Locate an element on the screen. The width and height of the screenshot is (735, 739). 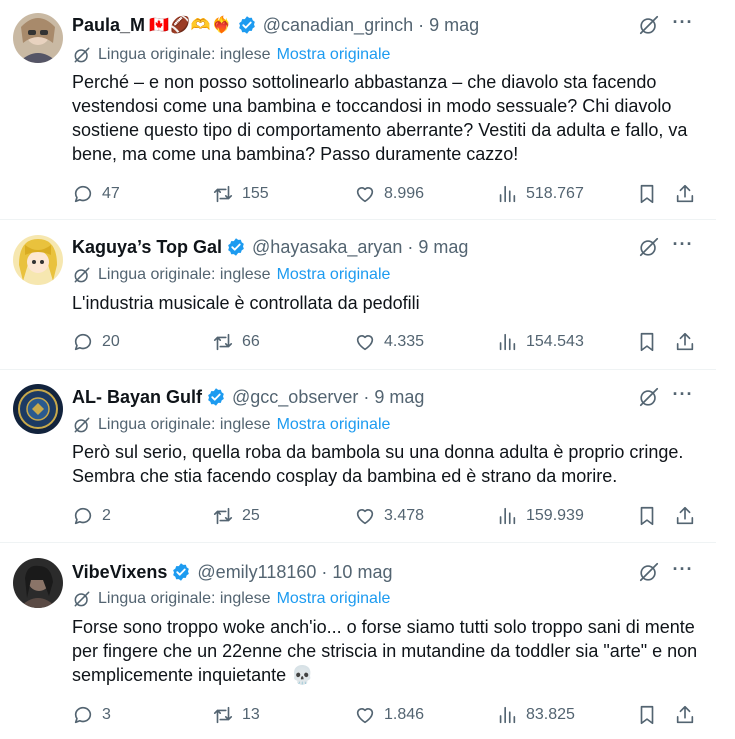
tweet-header: VibeVixens @emily118160 · 10 mag is located at coordinates (394, 572).